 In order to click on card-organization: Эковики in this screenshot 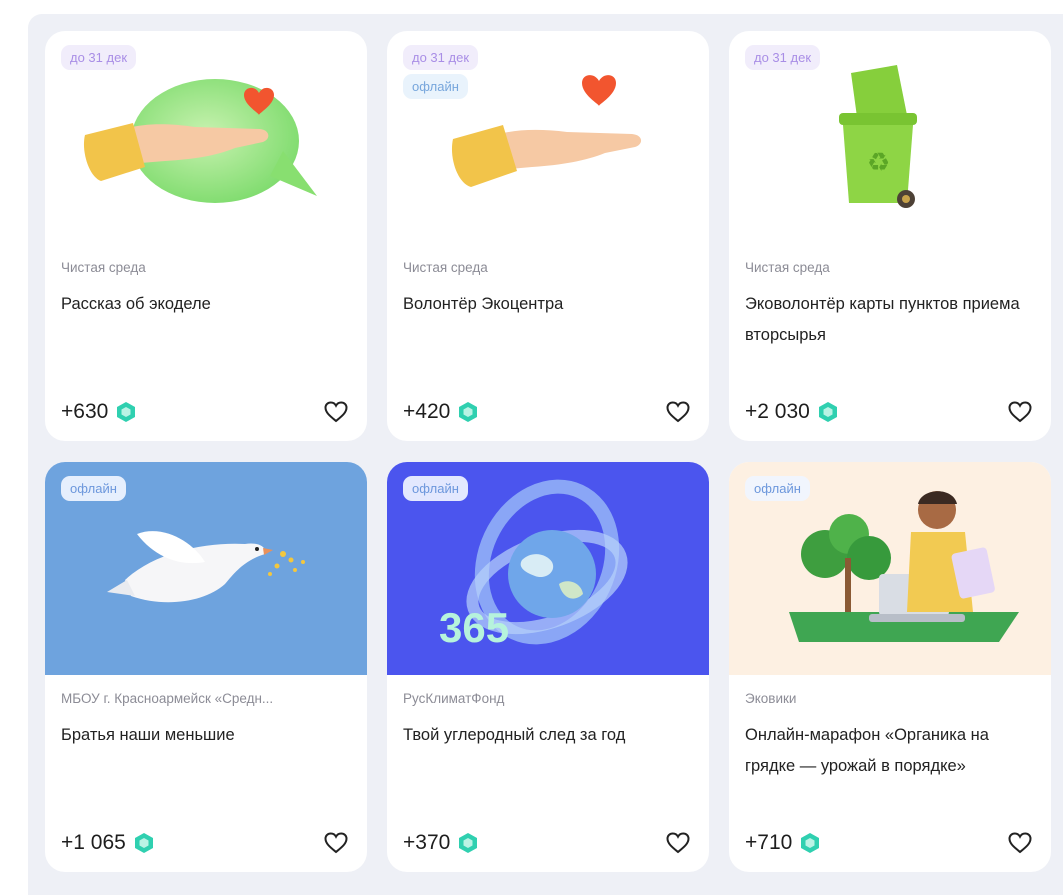, I will do `click(771, 698)`.